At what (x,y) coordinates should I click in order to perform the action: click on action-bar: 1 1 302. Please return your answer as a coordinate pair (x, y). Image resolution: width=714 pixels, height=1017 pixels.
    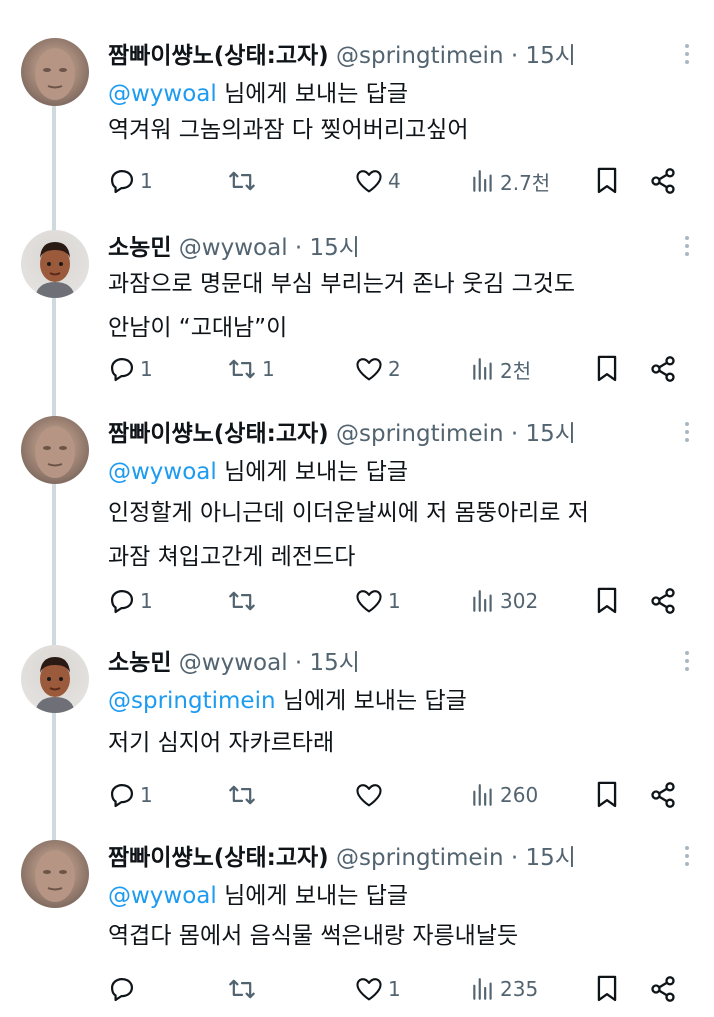
    Looking at the image, I should click on (398, 601).